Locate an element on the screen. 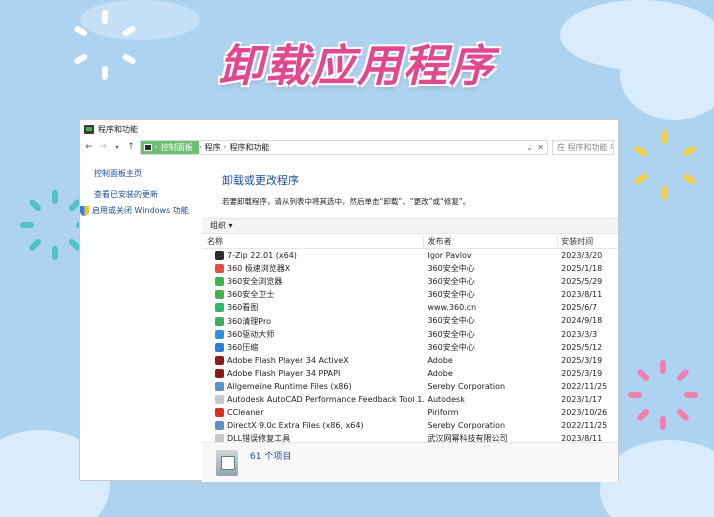 This screenshot has height=517, width=714. cell-name: DirectX 9.0c Extra Files (x86, x64) is located at coordinates (313, 425).